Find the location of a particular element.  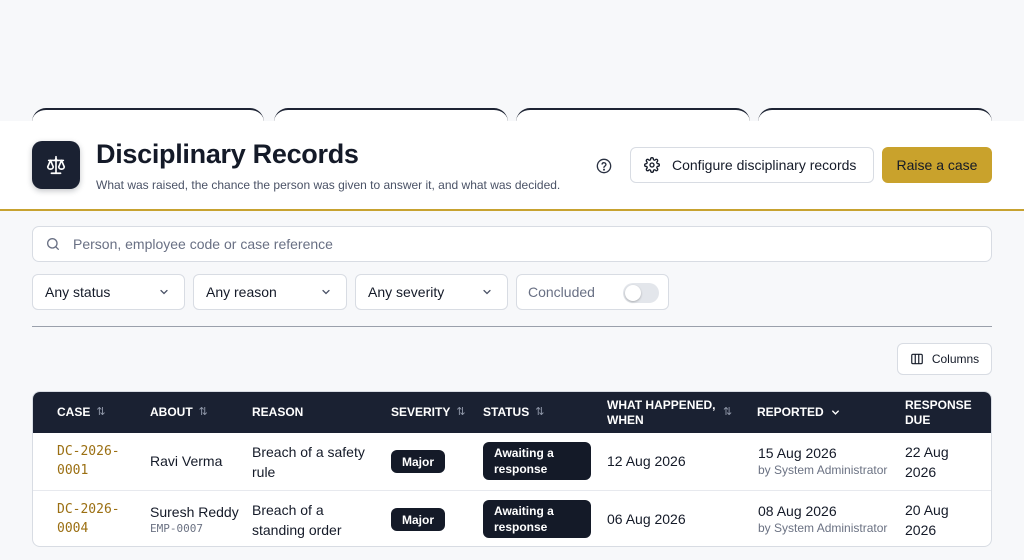

case-reason: Breach of a standing order is located at coordinates (297, 520).